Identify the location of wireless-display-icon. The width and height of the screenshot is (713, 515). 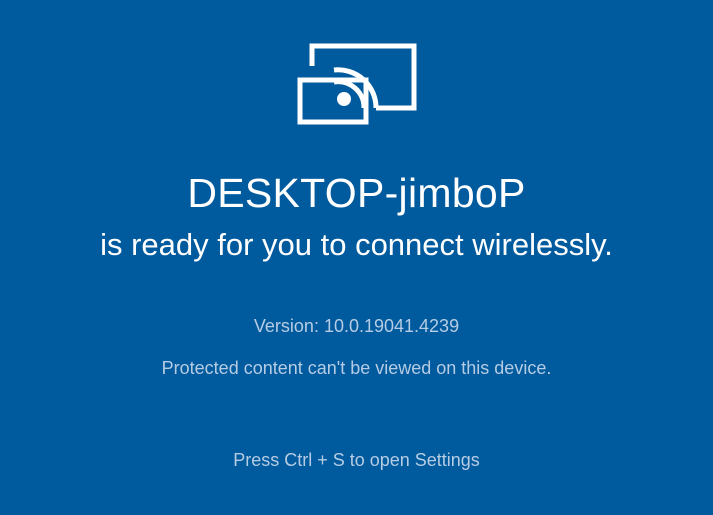
(357, 84).